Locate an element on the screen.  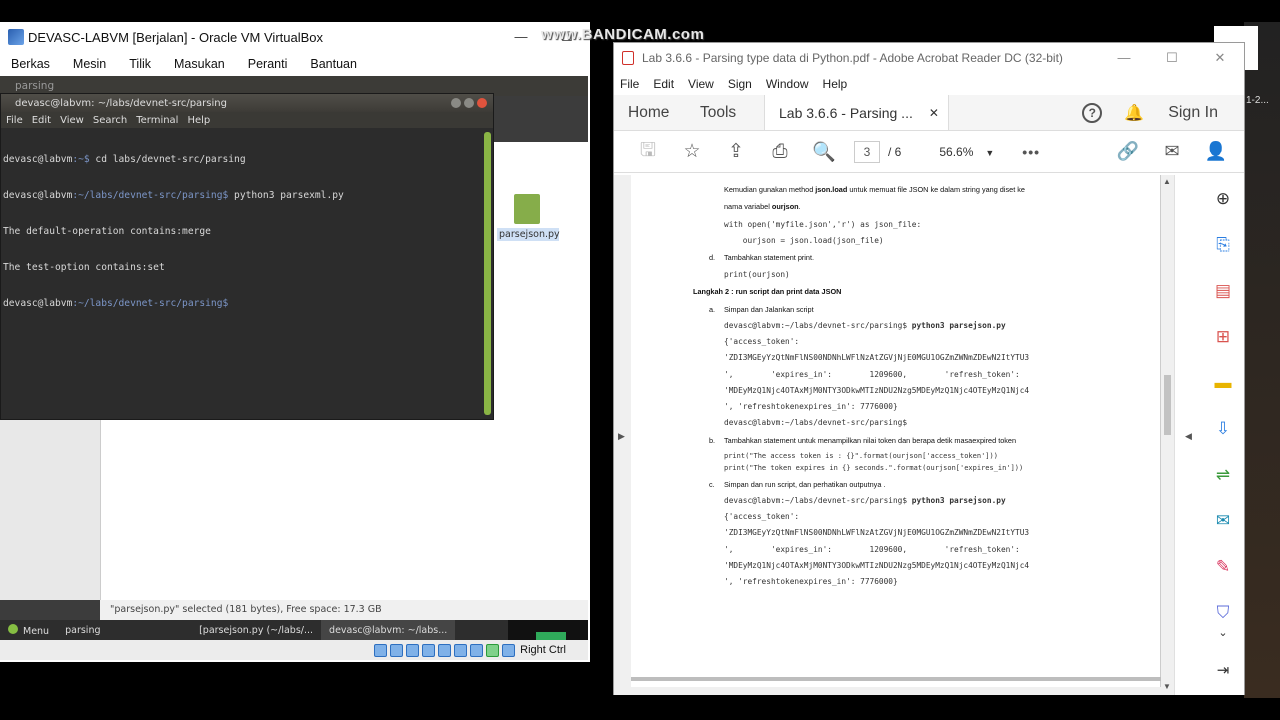
nav-home: Home is located at coordinates (657, 113).